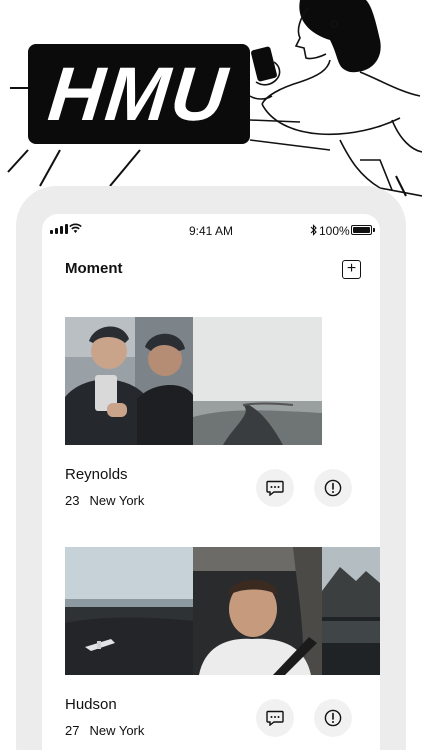 Image resolution: width=422 pixels, height=750 pixels. What do you see at coordinates (351, 611) in the screenshot?
I see `photo-mountain-lake` at bounding box center [351, 611].